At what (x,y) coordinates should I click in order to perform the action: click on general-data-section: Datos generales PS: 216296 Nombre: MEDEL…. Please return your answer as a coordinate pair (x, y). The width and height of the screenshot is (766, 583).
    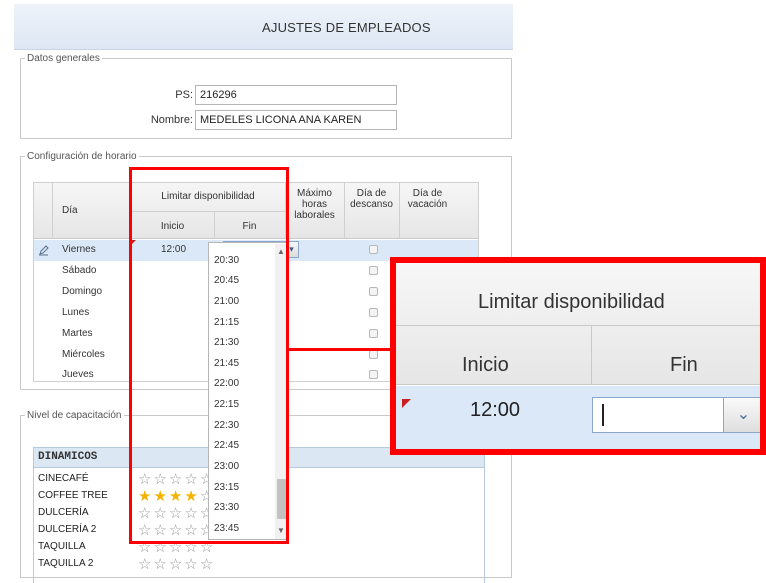
    Looking at the image, I should click on (266, 96).